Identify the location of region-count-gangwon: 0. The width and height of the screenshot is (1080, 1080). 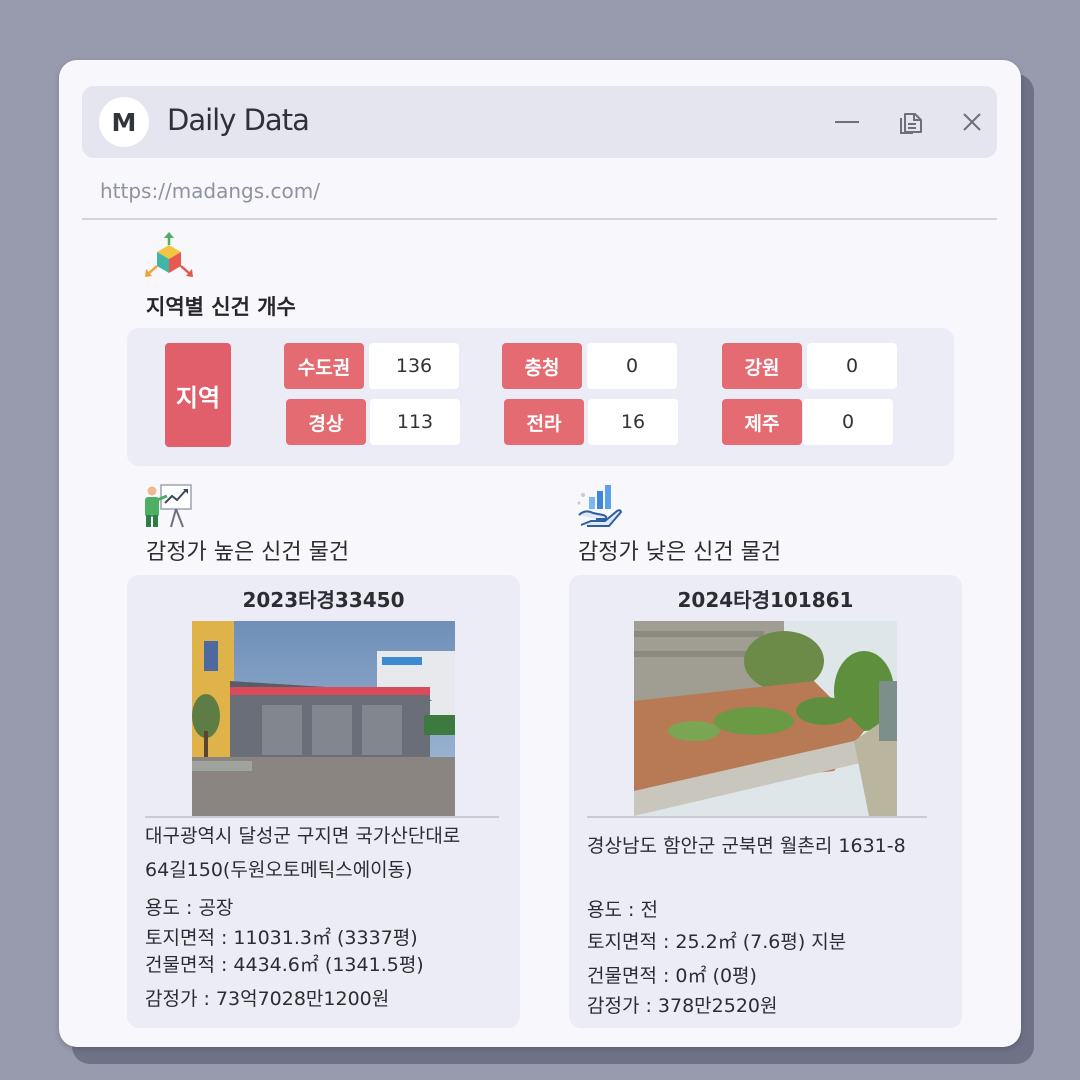
(852, 366).